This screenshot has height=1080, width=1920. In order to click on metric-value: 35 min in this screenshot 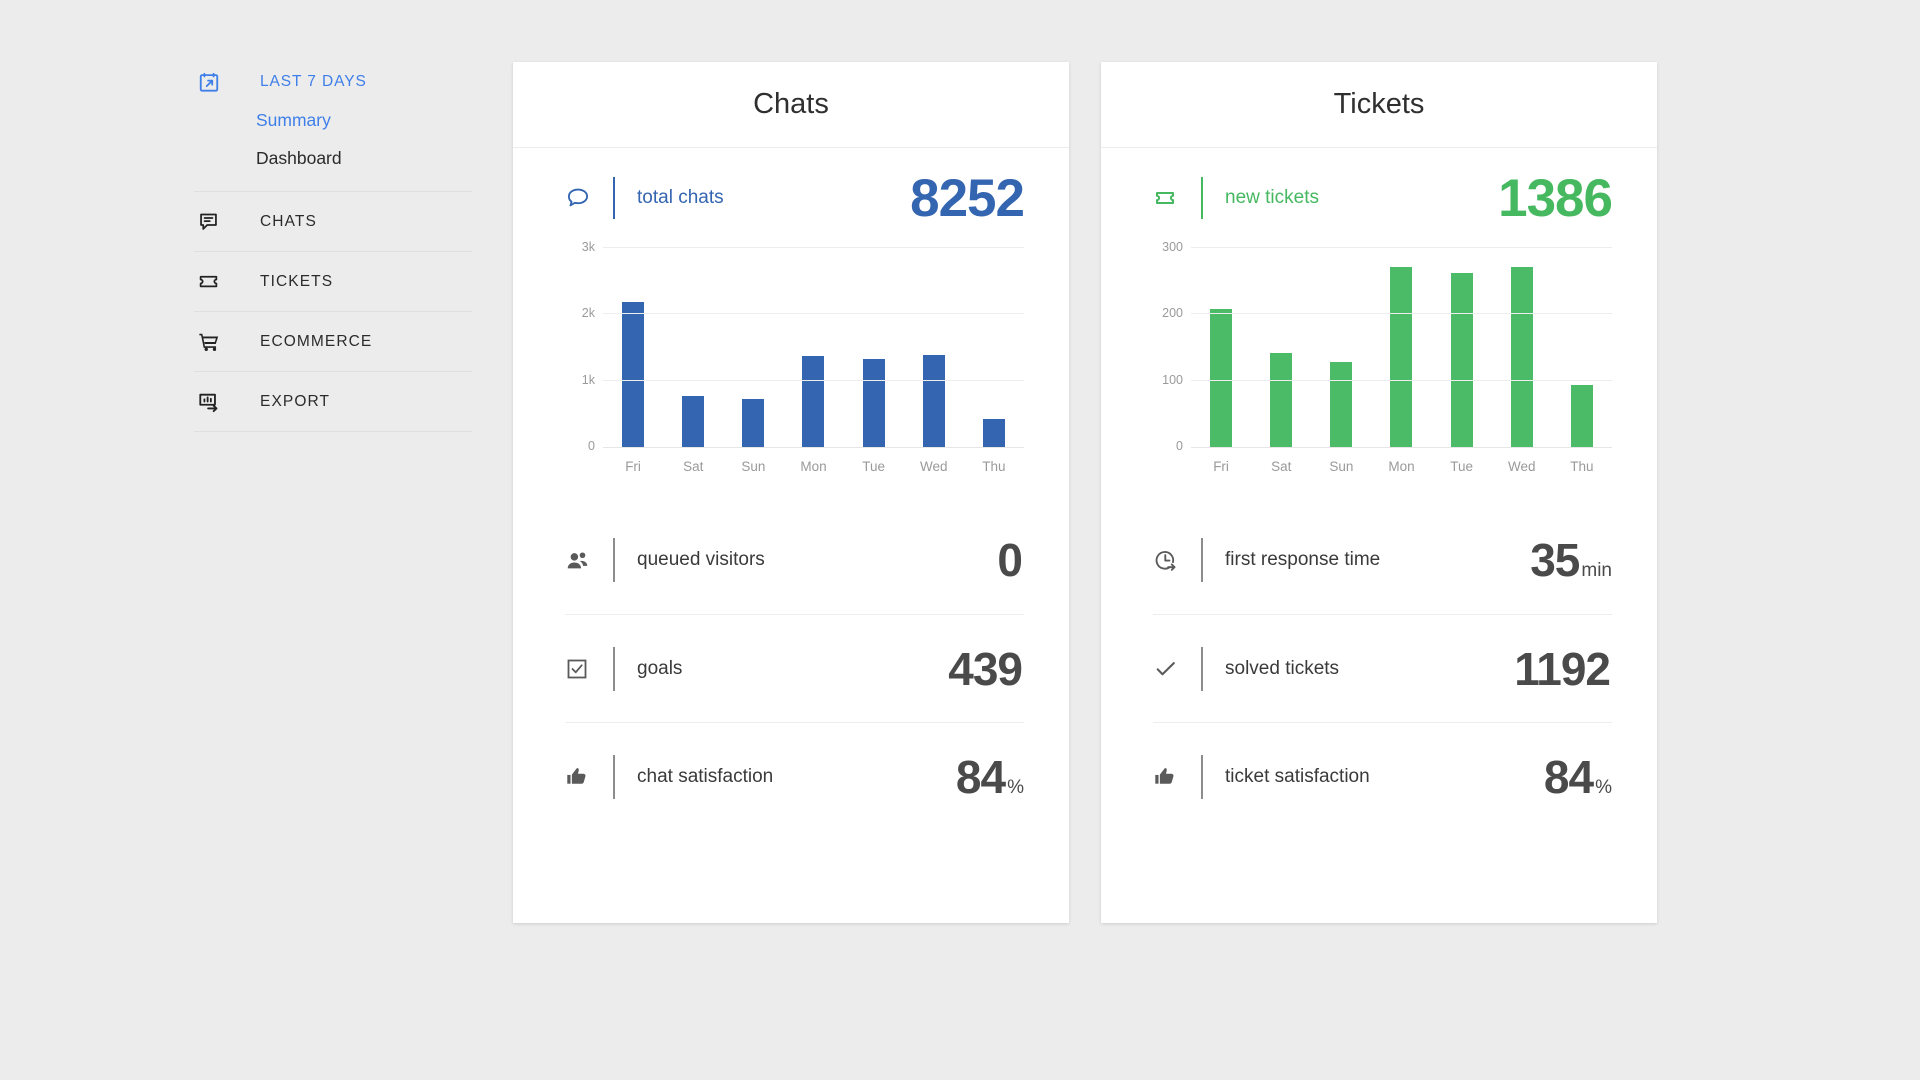, I will do `click(1571, 560)`.